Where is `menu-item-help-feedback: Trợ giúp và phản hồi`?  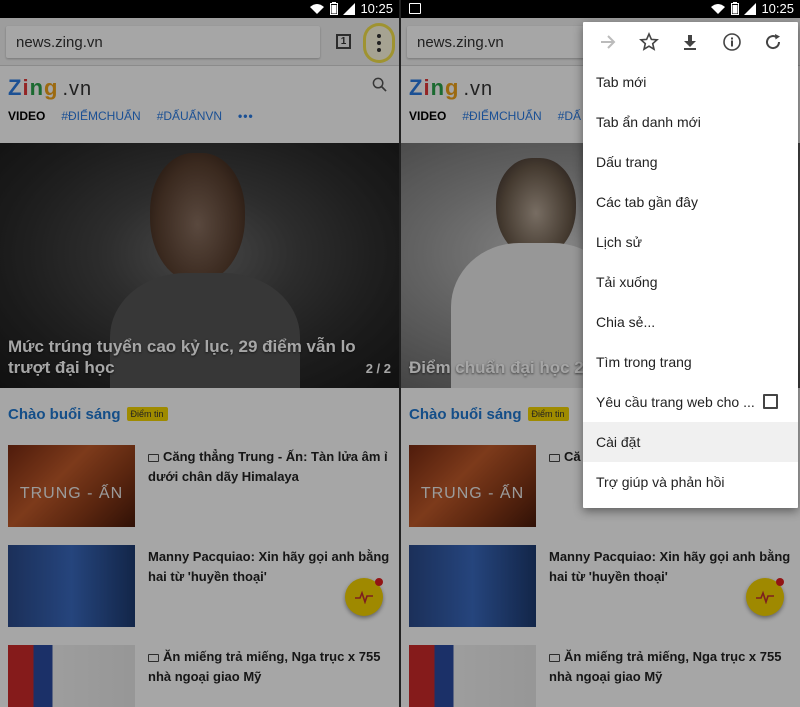
menu-item-help-feedback: Trợ giúp và phản hồi is located at coordinates (690, 482).